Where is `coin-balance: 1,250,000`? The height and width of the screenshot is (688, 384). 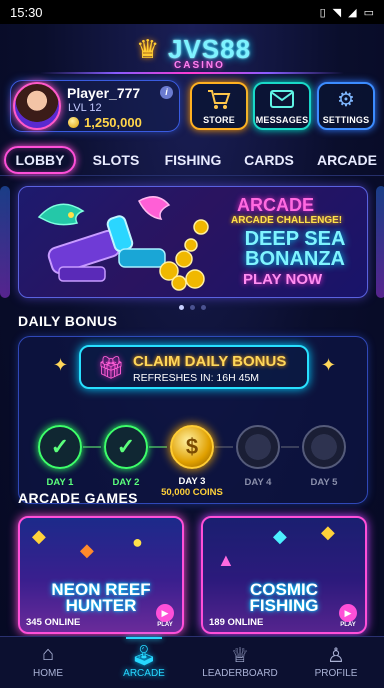 coin-balance: 1,250,000 is located at coordinates (113, 122).